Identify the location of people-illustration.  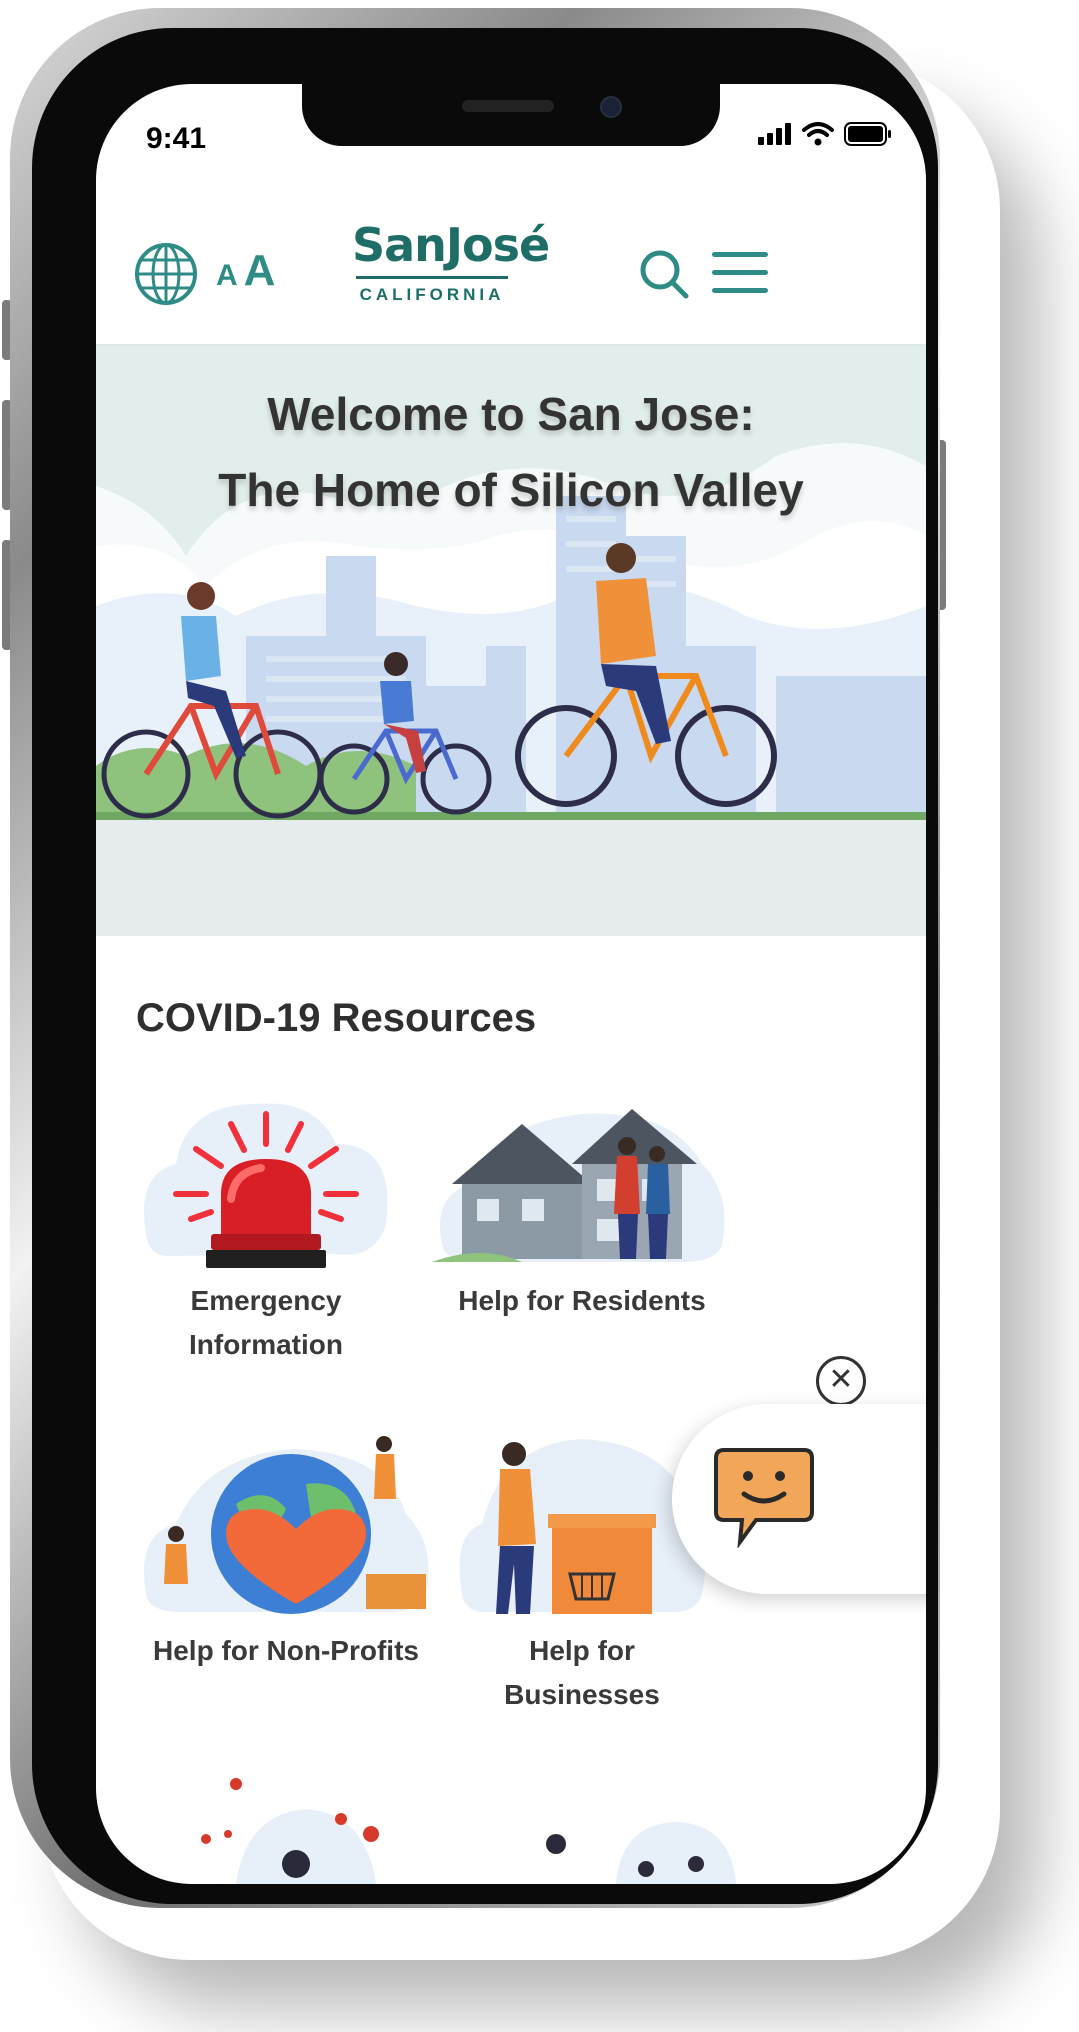
(641, 1853).